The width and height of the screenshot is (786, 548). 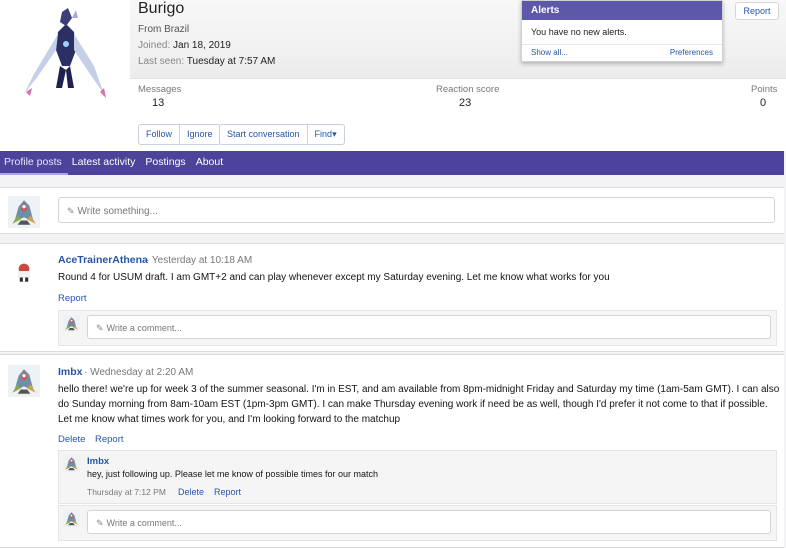 What do you see at coordinates (24, 212) in the screenshot?
I see `own-avatar` at bounding box center [24, 212].